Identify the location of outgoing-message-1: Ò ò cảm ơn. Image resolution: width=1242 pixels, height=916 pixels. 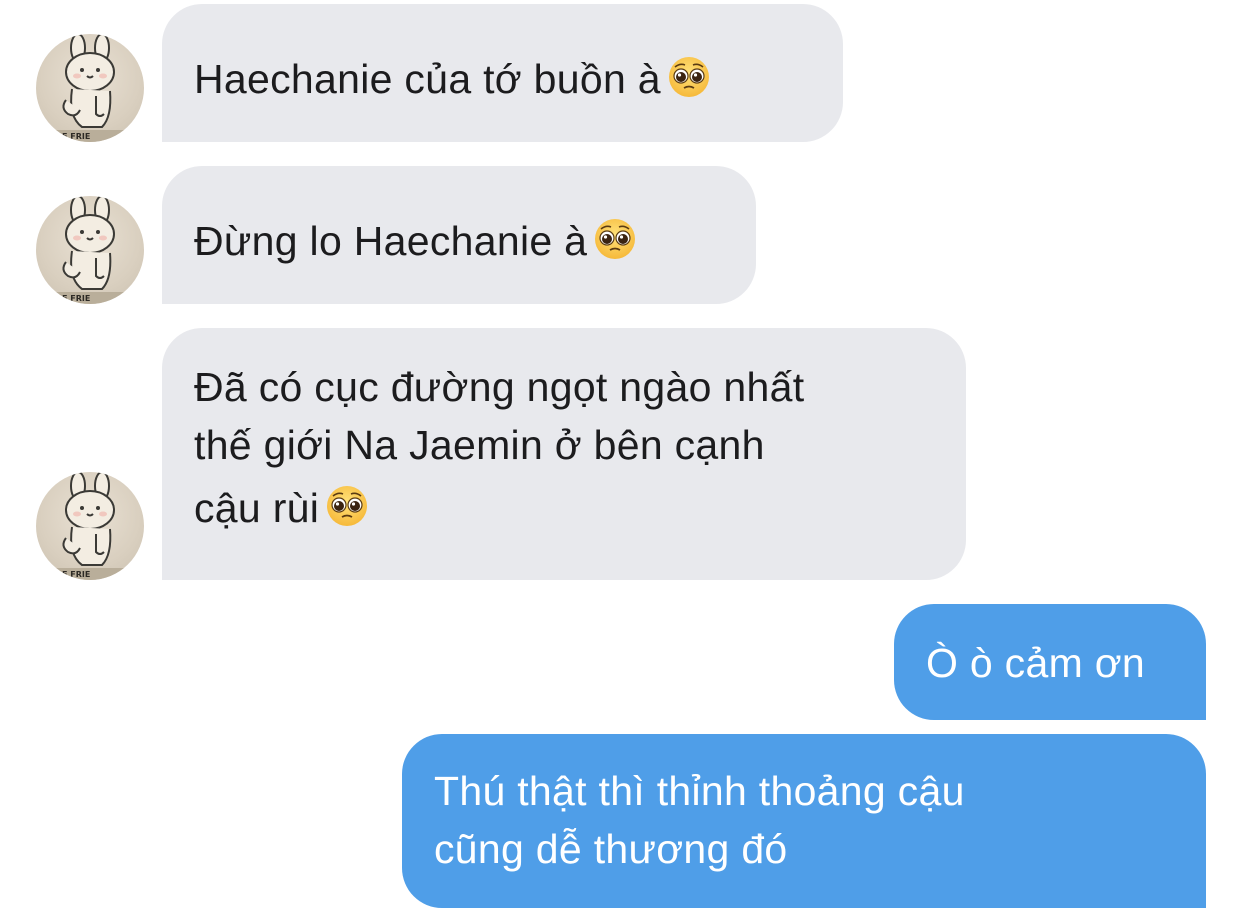
(1050, 662).